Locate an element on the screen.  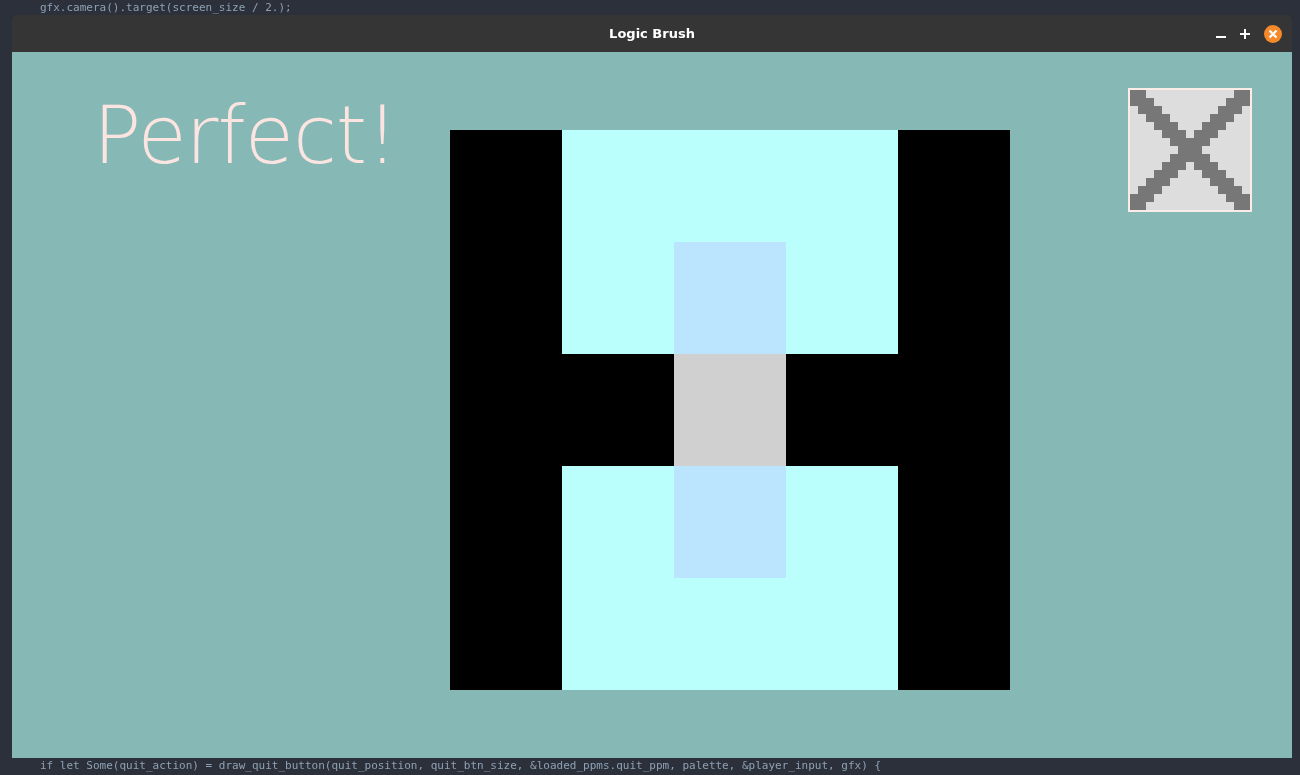
close-icon is located at coordinates (1273, 33).